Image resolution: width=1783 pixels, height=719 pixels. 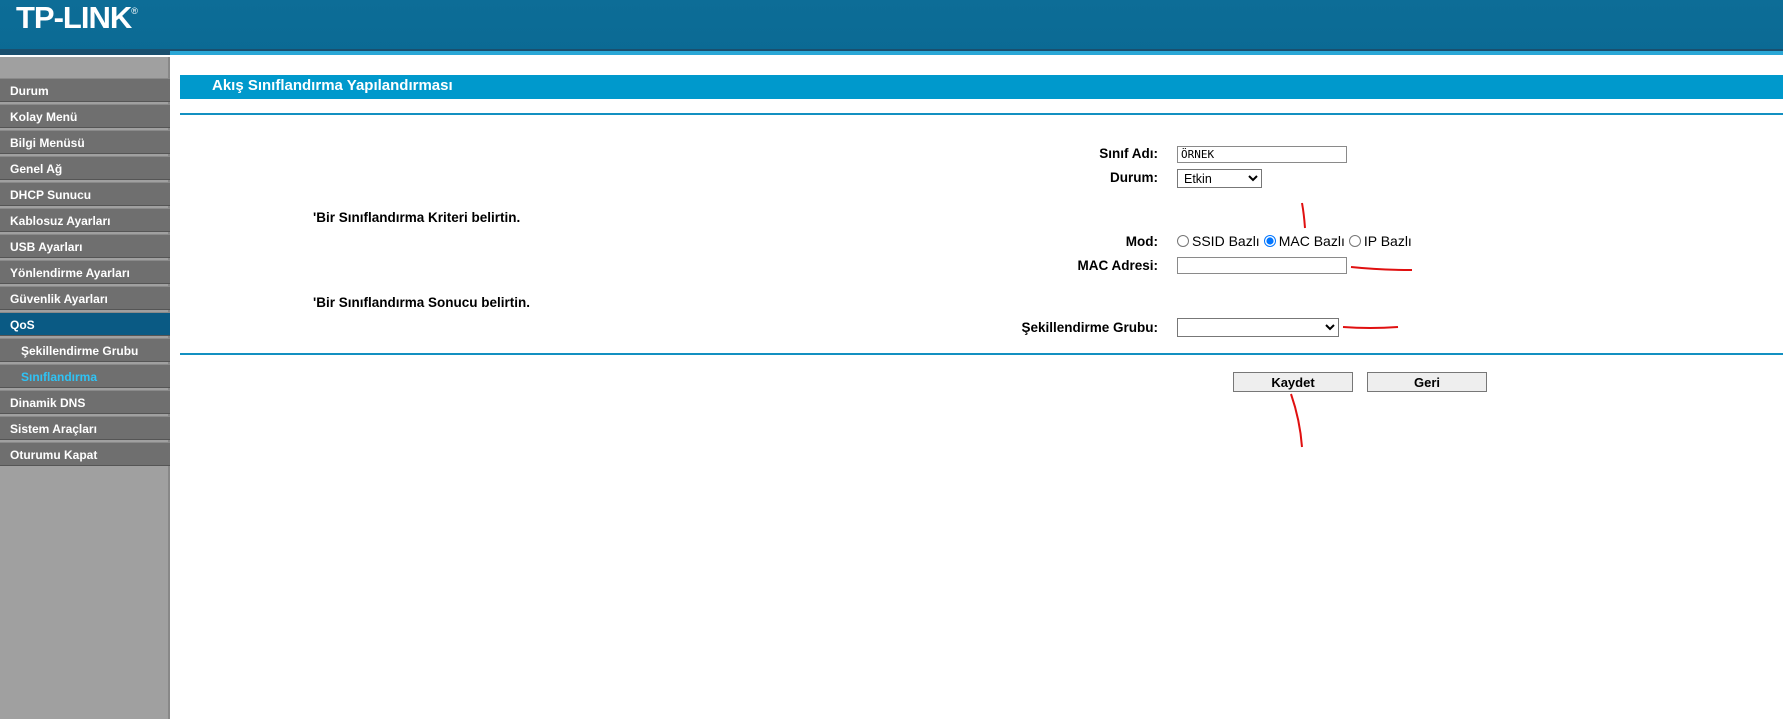 I want to click on annotation-mark-group, so click(x=1370, y=327).